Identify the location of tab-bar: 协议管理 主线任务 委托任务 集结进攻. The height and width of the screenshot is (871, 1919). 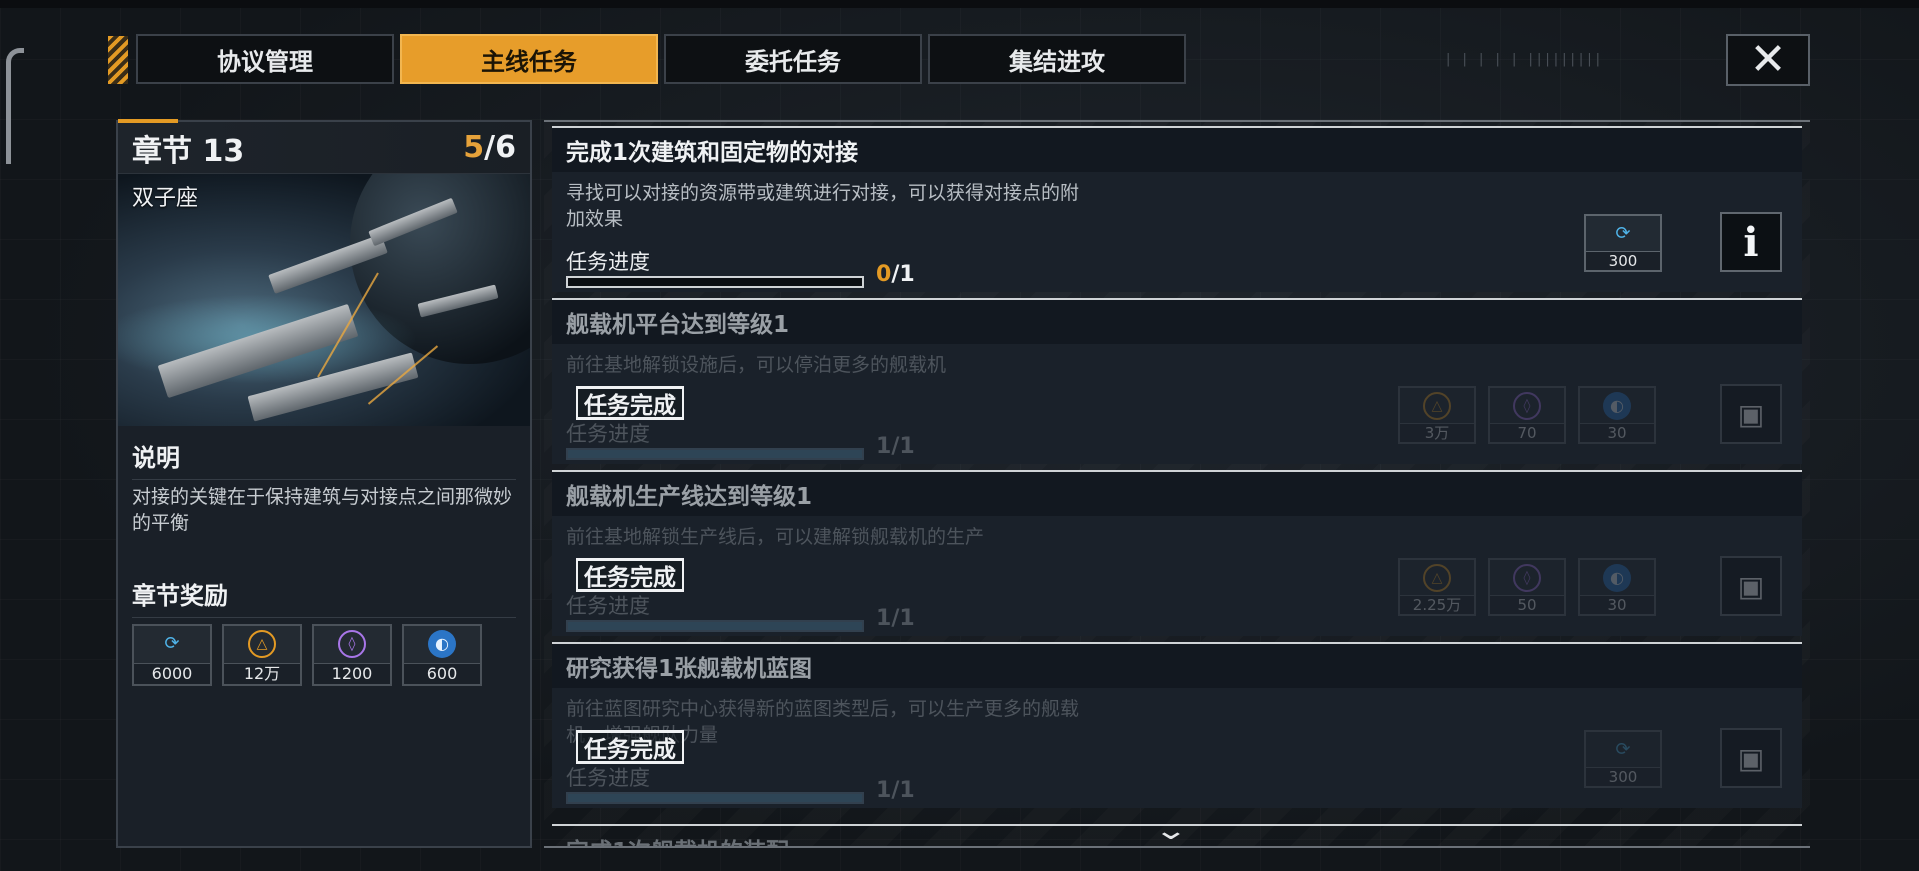
(661, 59).